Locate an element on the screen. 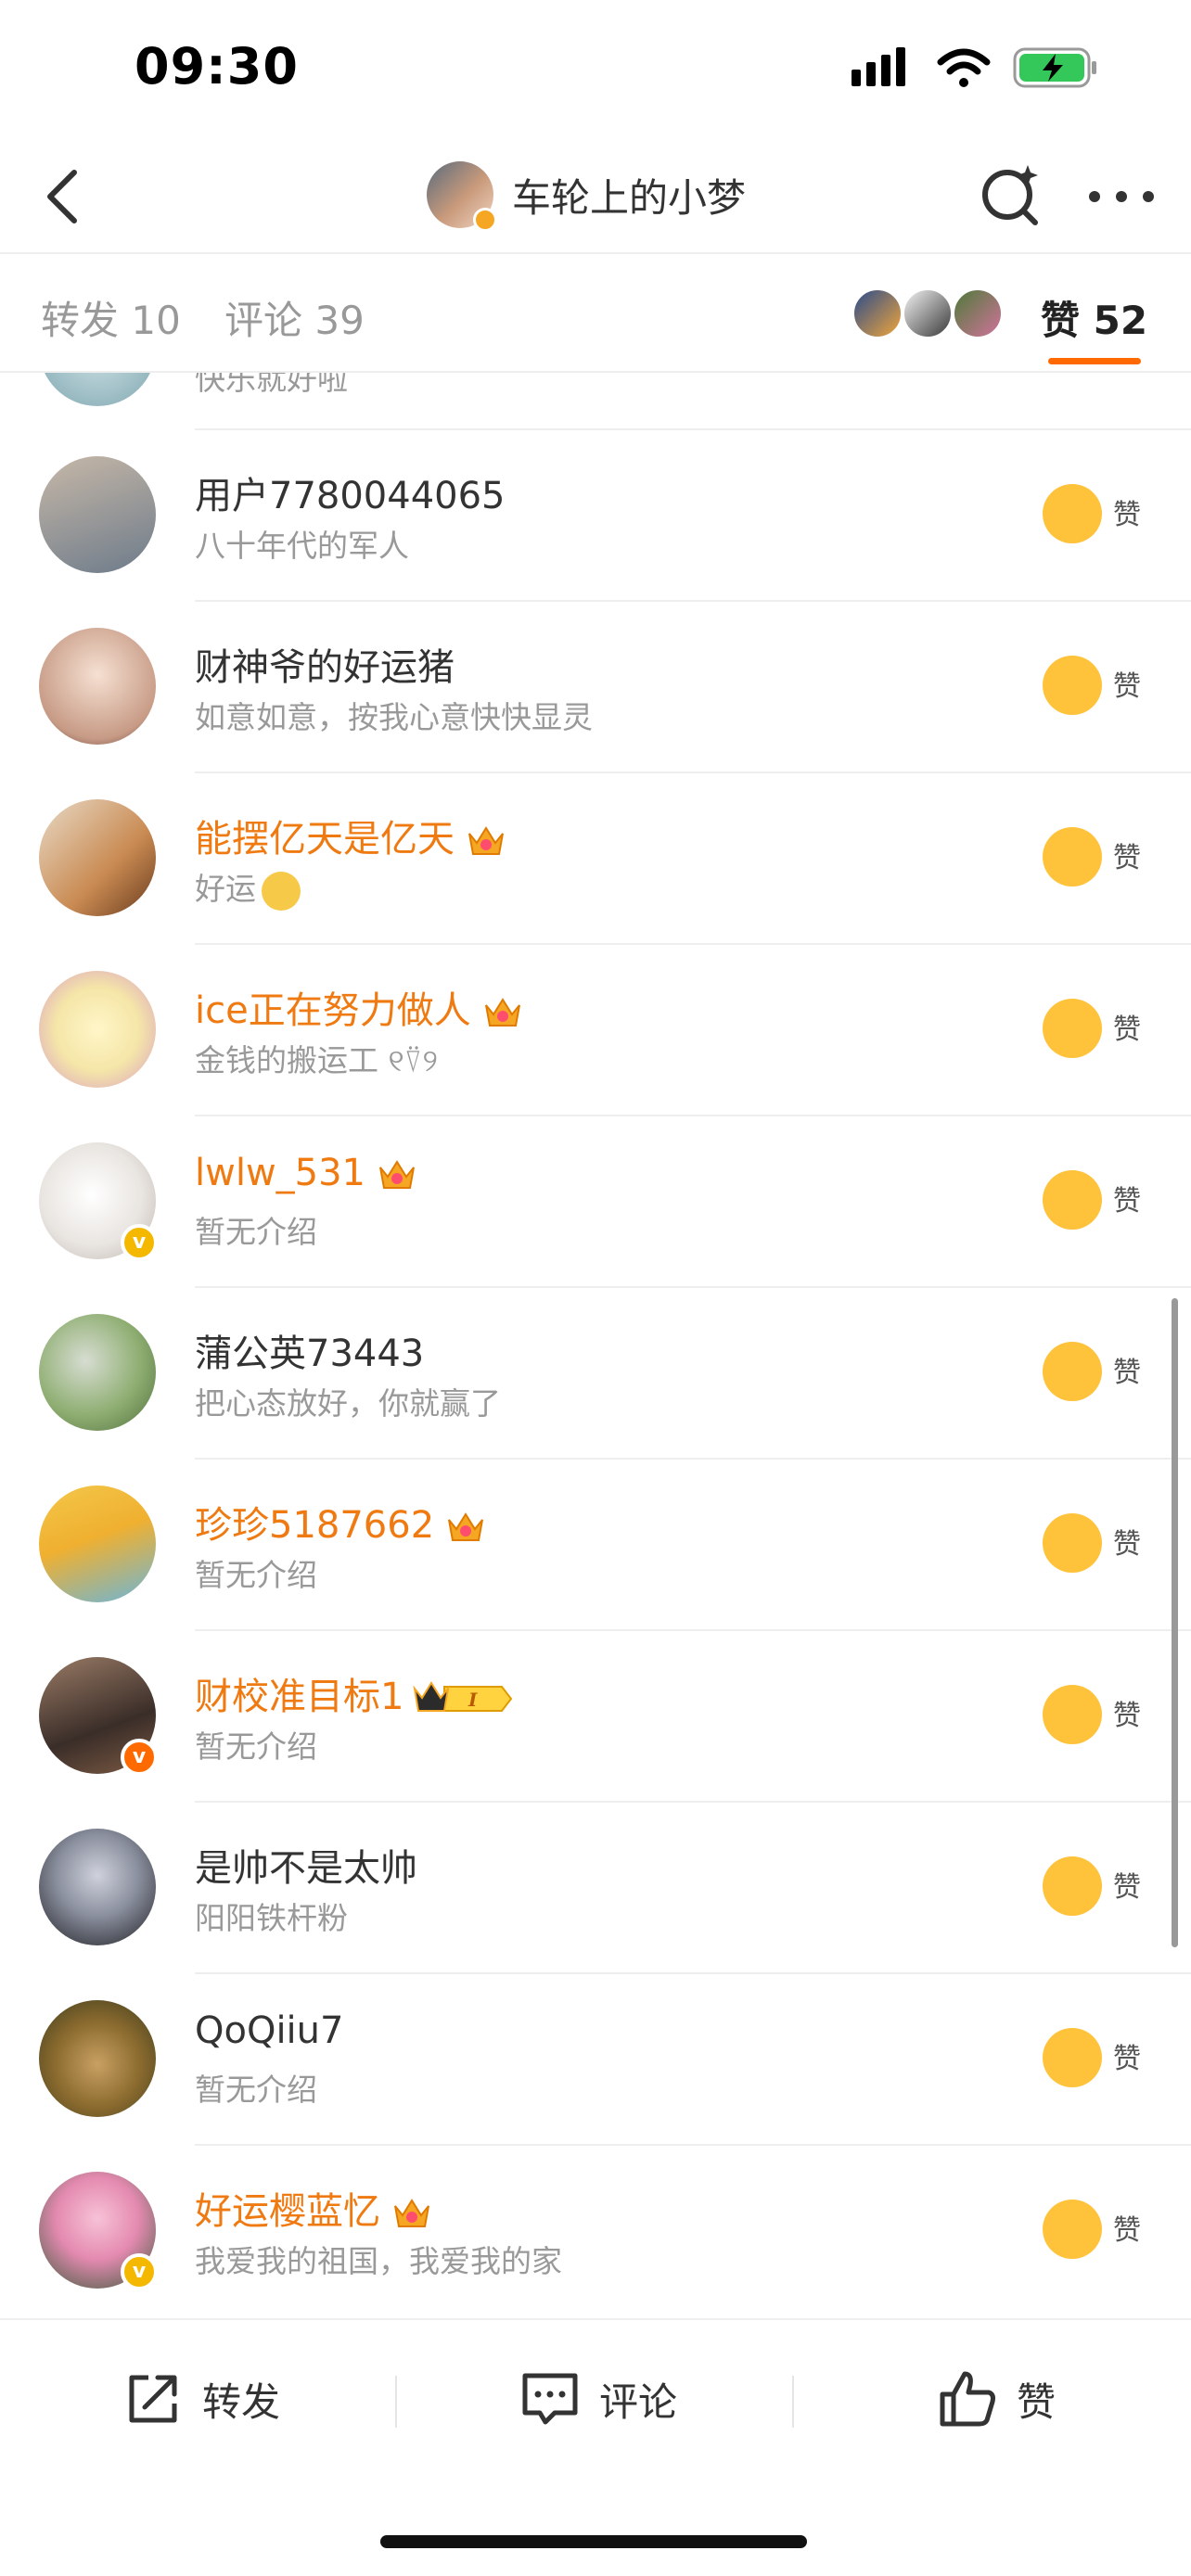 The height and width of the screenshot is (2576, 1191). user-name: 好运樱蓝忆 is located at coordinates (313, 2208).